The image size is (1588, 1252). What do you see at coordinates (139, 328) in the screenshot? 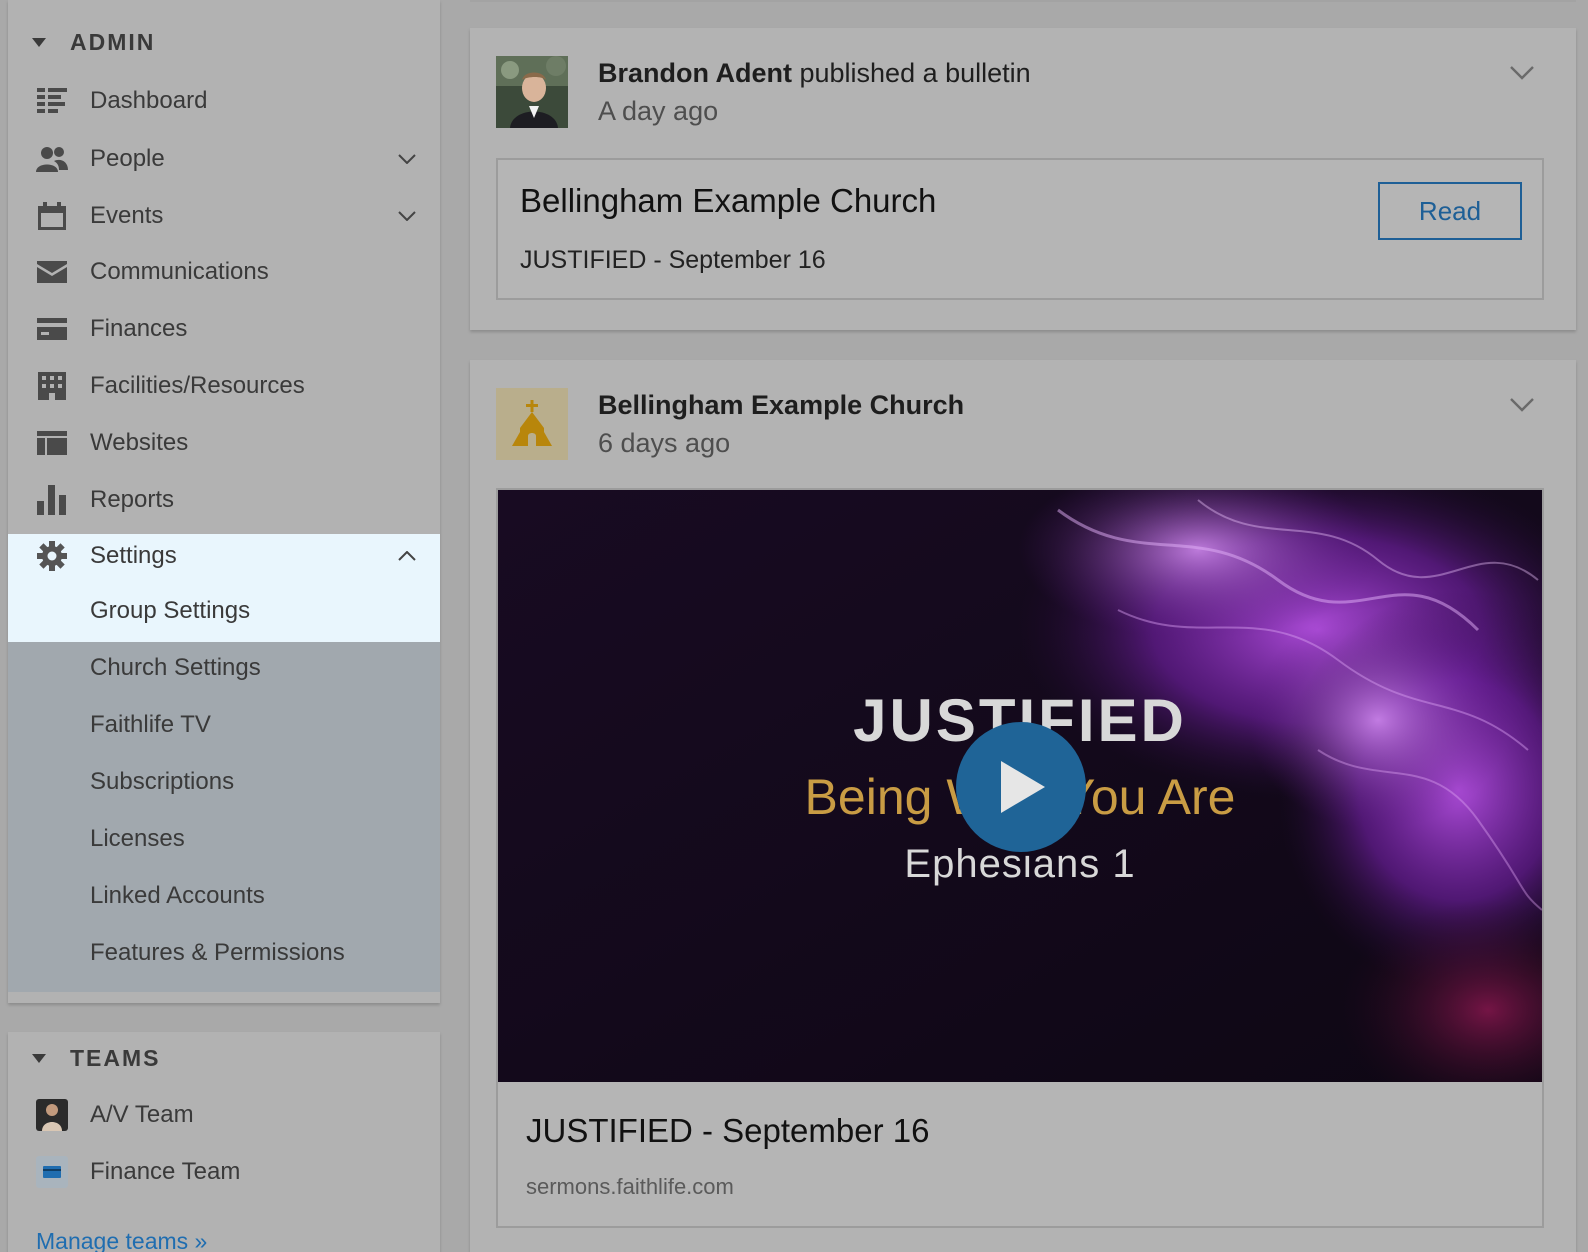
I see `sidebar-item-label: Finances` at bounding box center [139, 328].